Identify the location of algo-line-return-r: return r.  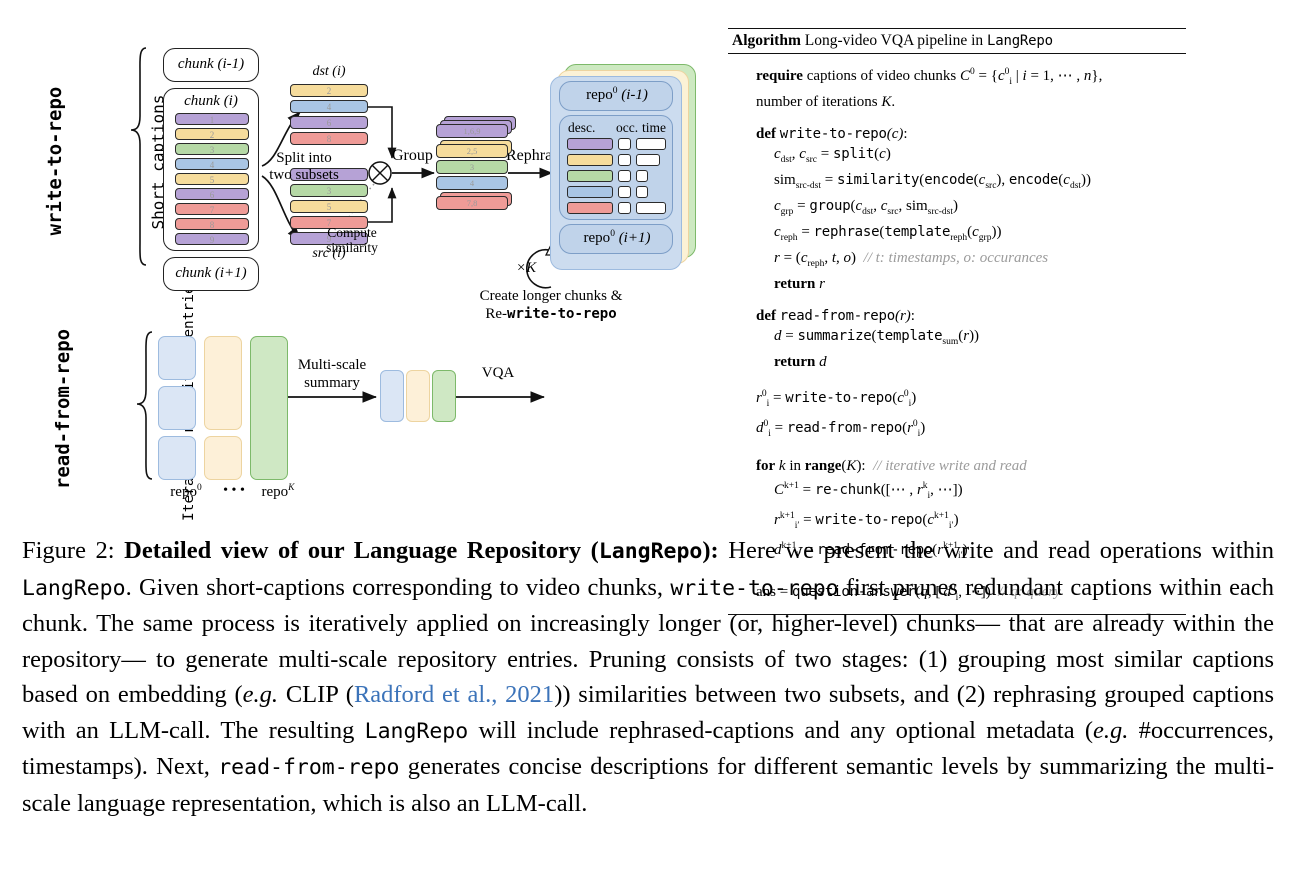
(961, 284).